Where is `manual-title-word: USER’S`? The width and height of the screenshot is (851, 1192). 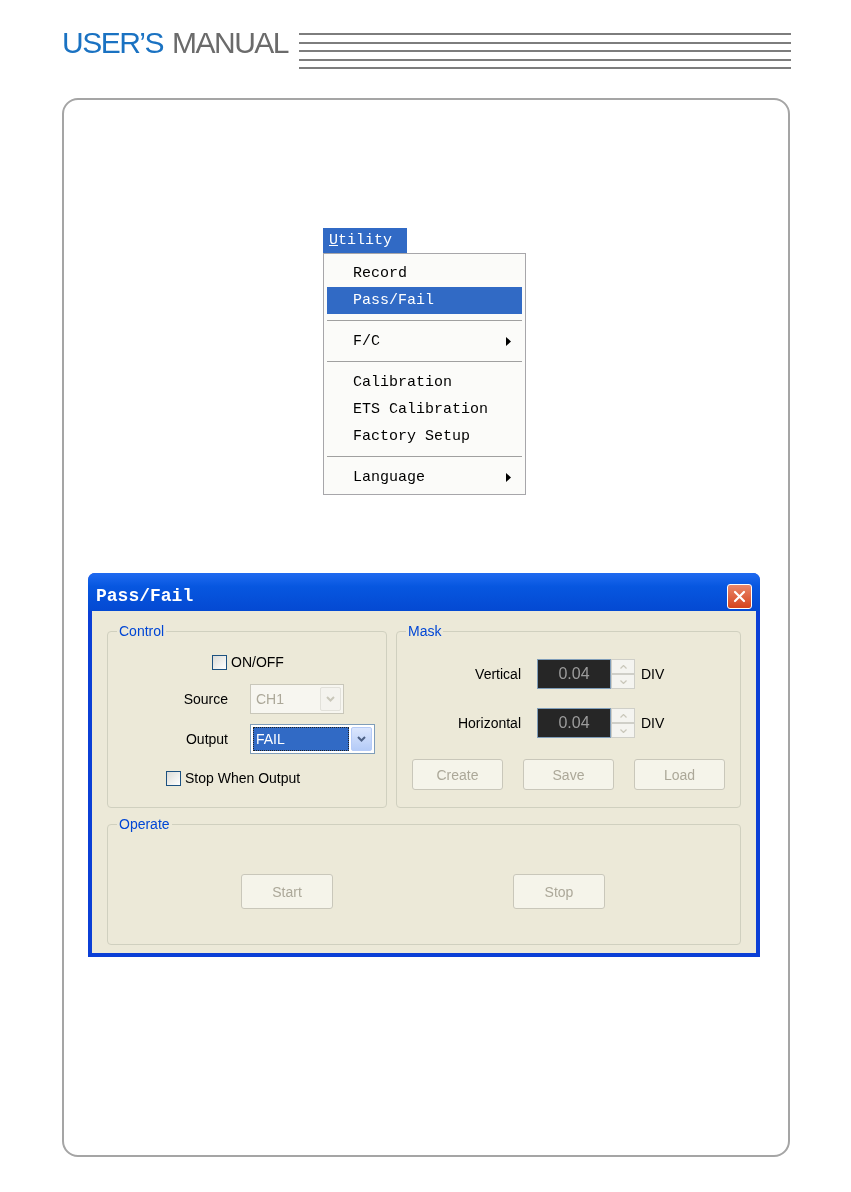 manual-title-word: USER’S is located at coordinates (113, 43).